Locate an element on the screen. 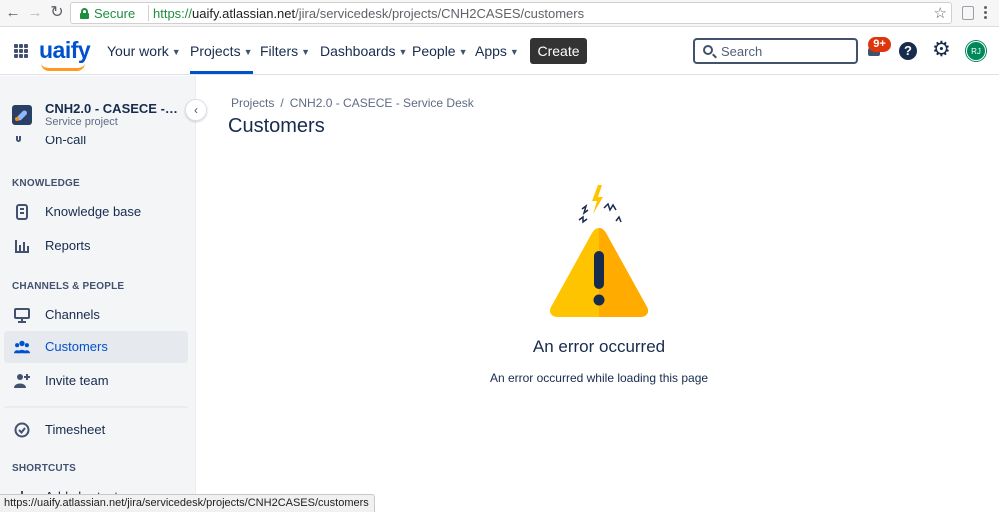 Image resolution: width=999 pixels, height=512 pixels. lock-icon is located at coordinates (84, 13).